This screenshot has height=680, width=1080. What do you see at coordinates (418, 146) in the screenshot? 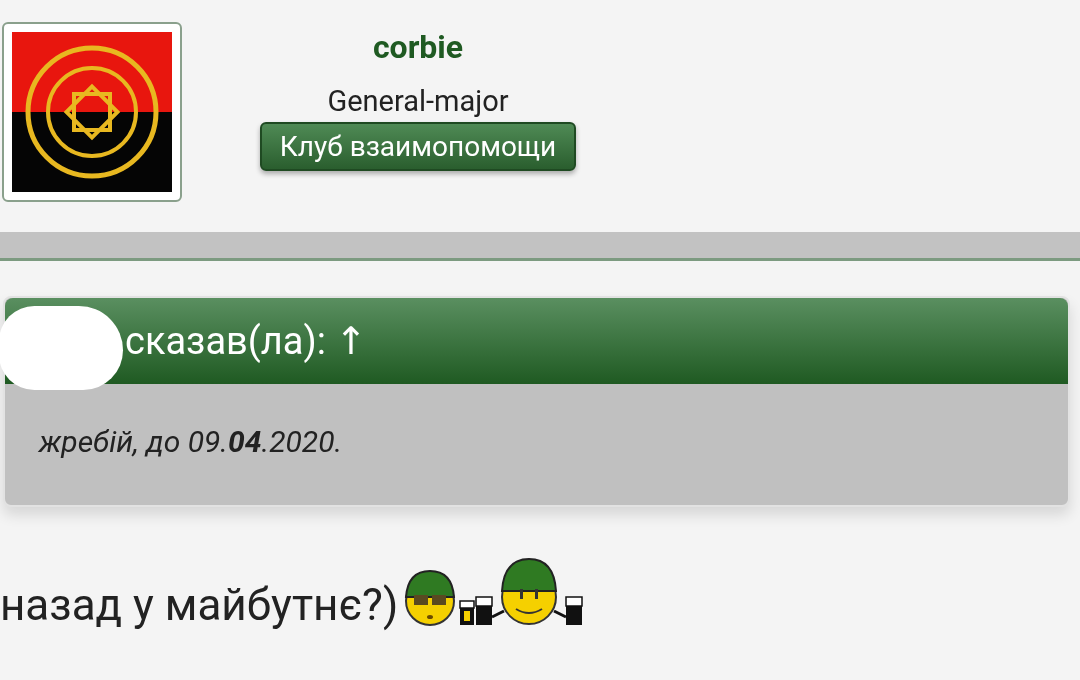
I see `group-button: Клуб взаимопомощи` at bounding box center [418, 146].